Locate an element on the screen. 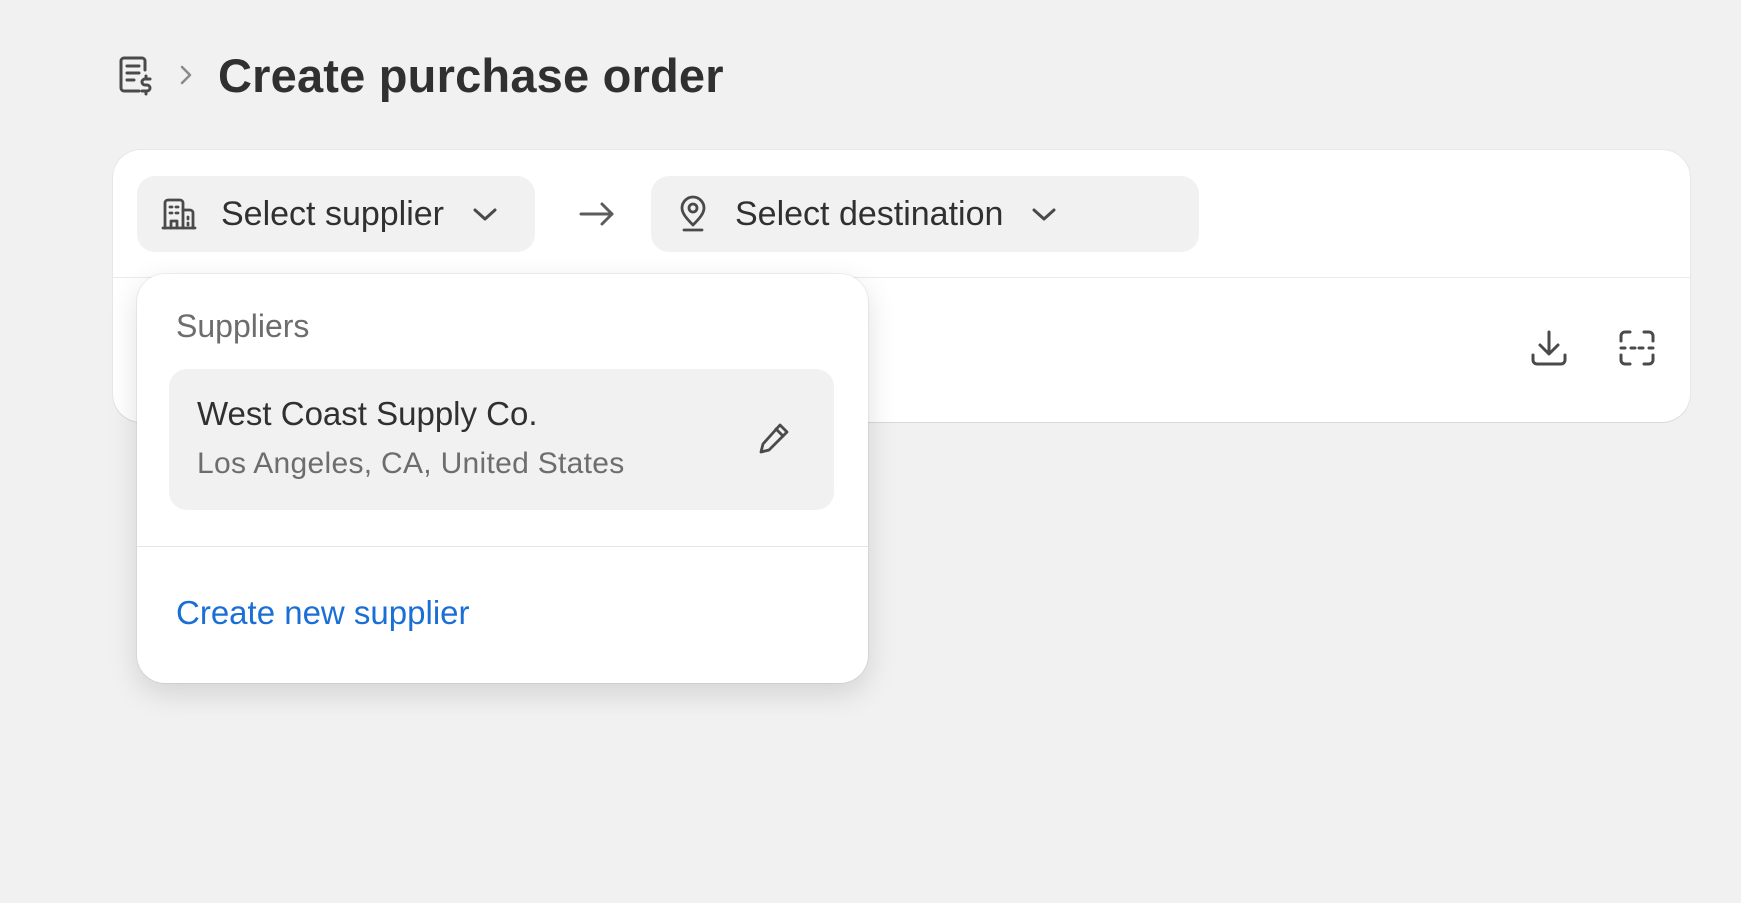  suppliers-heading: Suppliers is located at coordinates (243, 326).